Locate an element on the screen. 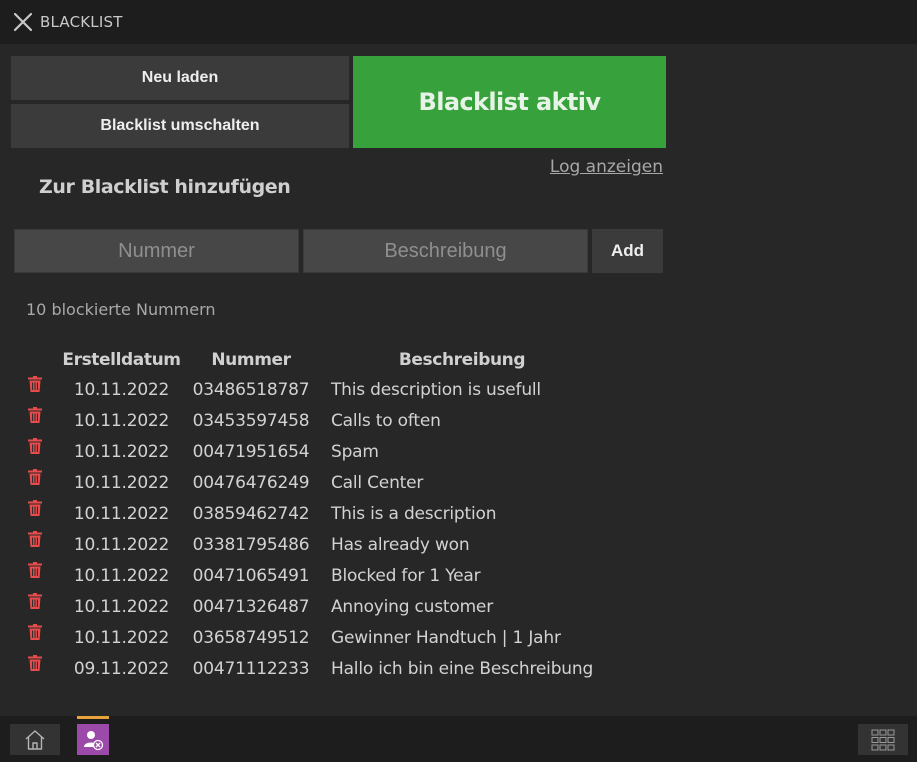 The image size is (917, 762). user-block-icon is located at coordinates (93, 739).